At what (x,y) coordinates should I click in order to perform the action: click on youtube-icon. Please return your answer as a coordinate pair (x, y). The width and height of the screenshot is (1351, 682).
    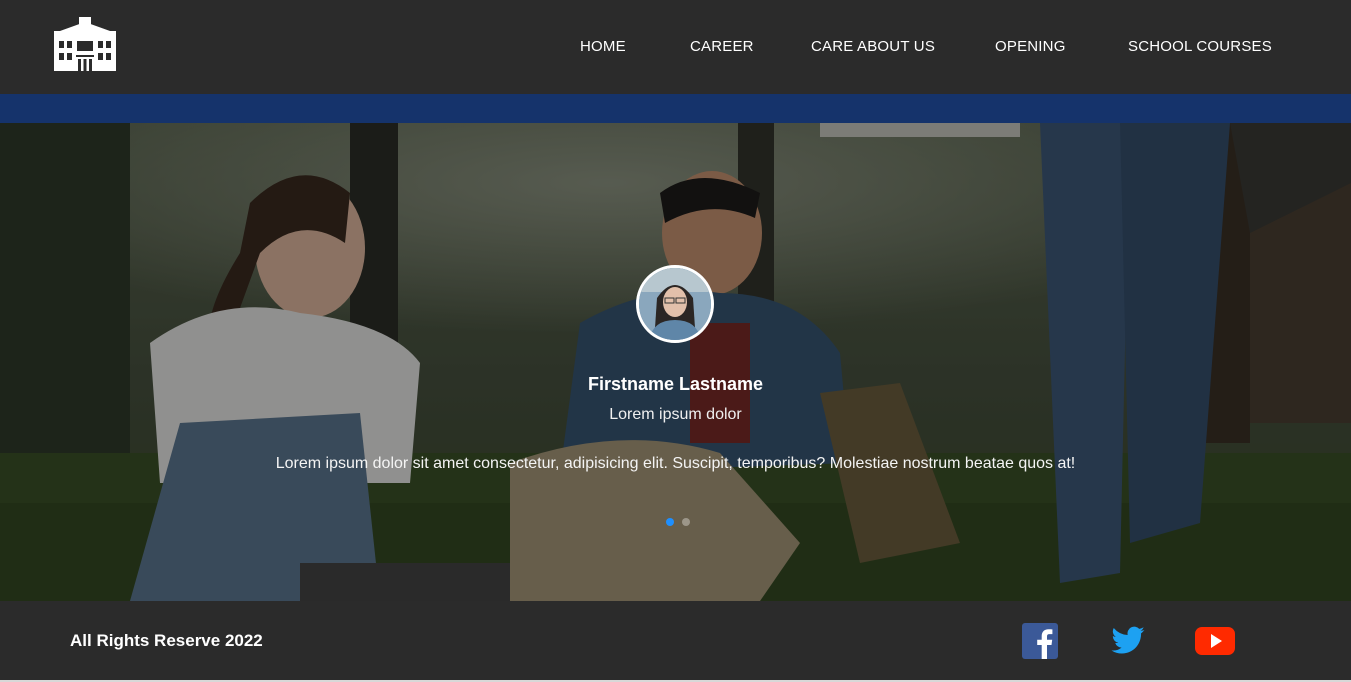
    Looking at the image, I should click on (1215, 641).